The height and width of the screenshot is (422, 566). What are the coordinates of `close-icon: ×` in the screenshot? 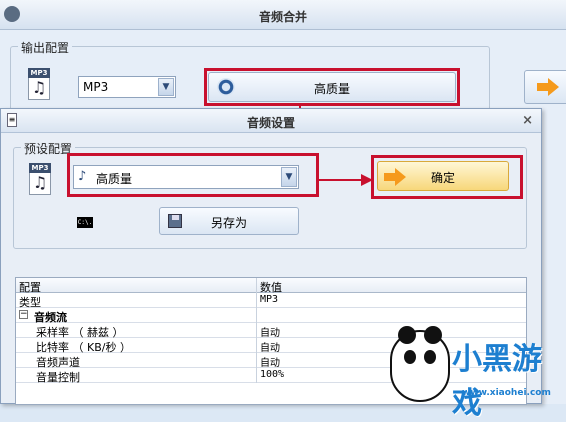 It's located at (527, 120).